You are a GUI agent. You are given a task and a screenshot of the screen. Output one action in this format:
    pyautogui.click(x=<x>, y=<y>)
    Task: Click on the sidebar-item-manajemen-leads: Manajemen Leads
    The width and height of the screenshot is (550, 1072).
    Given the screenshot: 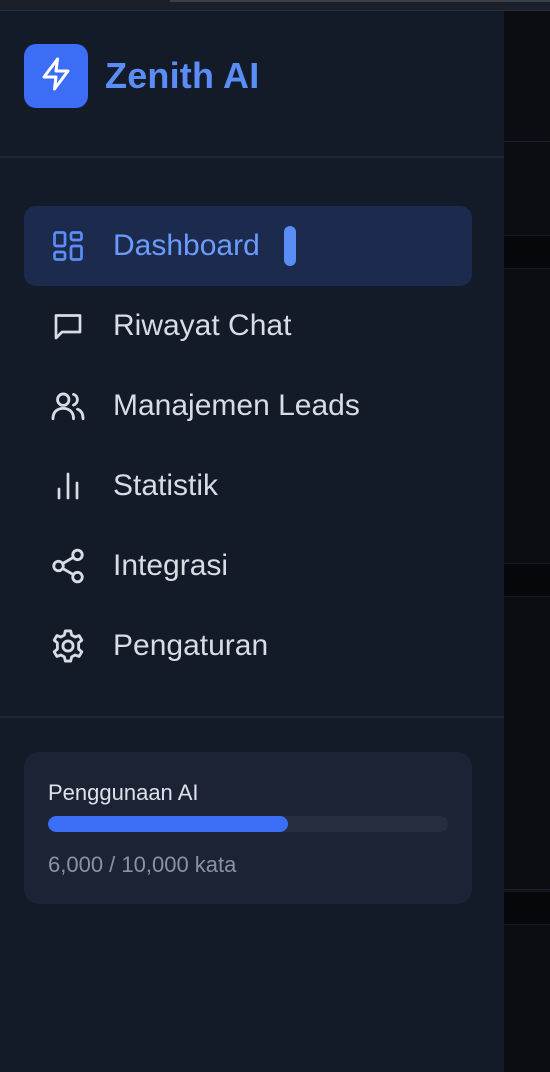 What is the action you would take?
    pyautogui.click(x=248, y=406)
    